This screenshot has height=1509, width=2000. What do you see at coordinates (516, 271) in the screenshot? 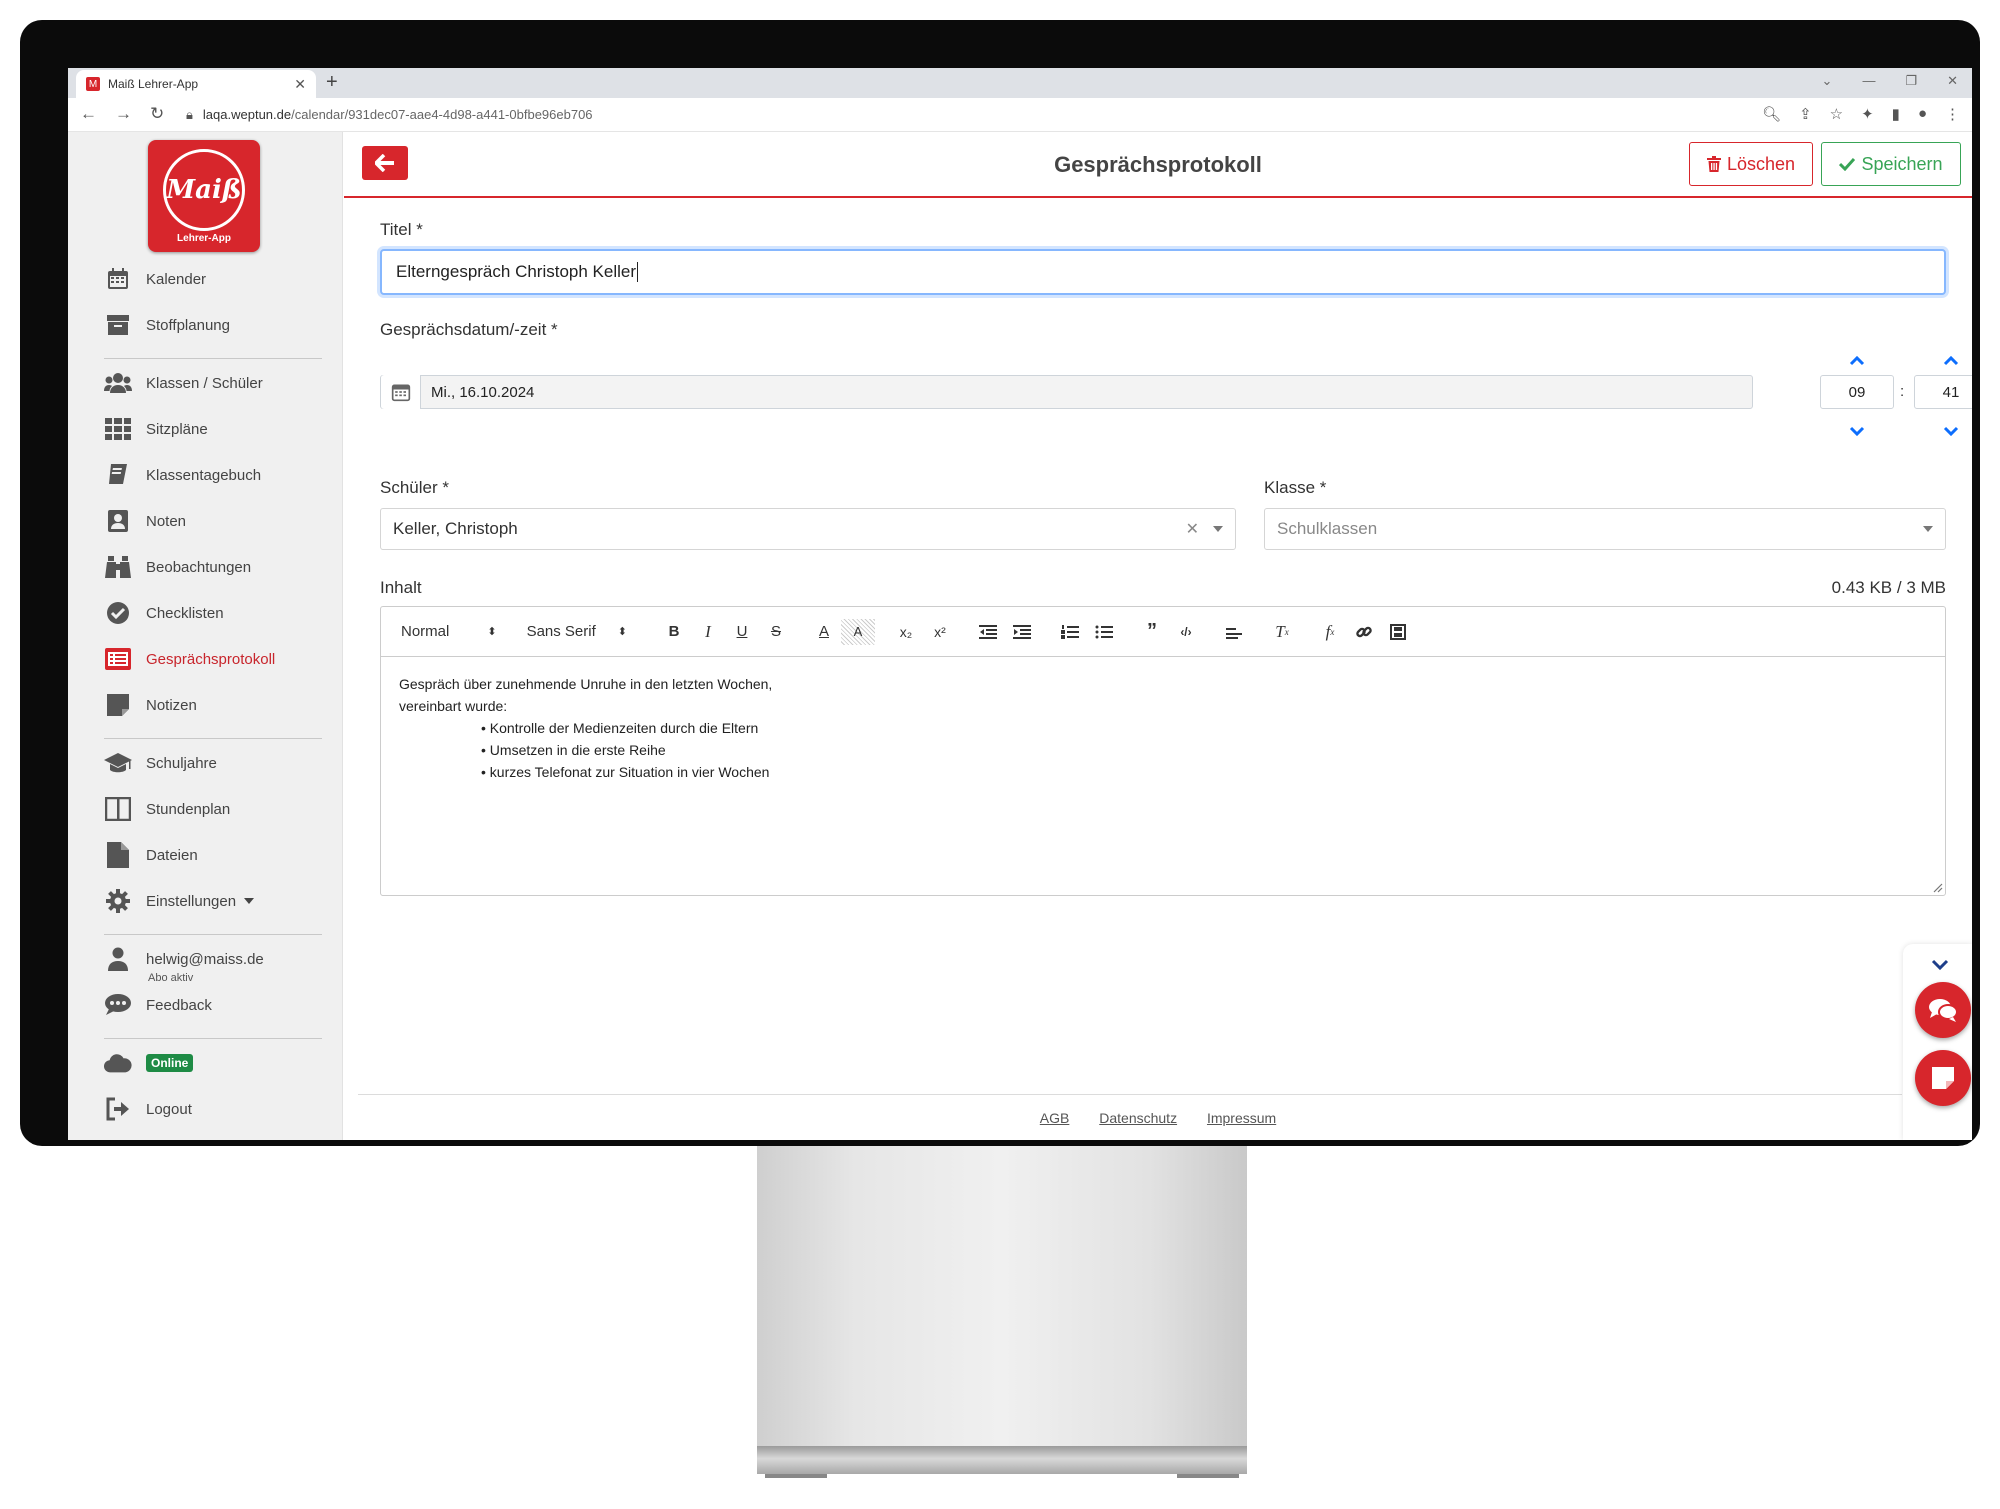
I see `title-value: Elterngespräch Christoph Keller` at bounding box center [516, 271].